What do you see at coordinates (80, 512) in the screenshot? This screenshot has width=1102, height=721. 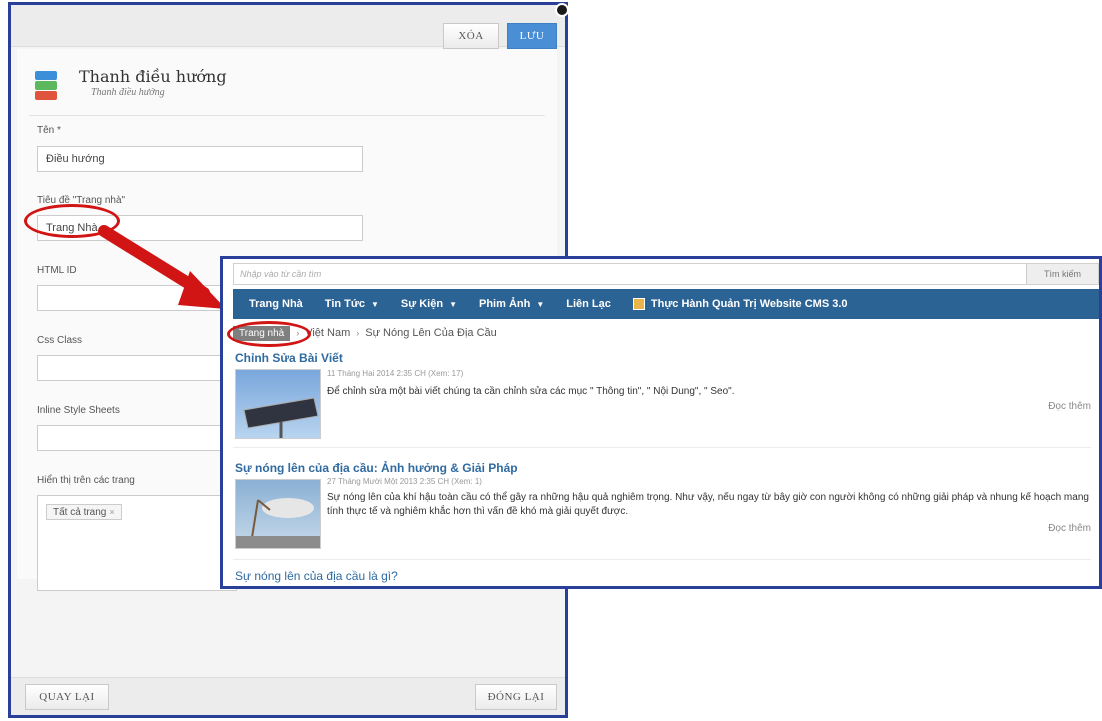 I see `pages-tag-label: Tất cả trang` at bounding box center [80, 512].